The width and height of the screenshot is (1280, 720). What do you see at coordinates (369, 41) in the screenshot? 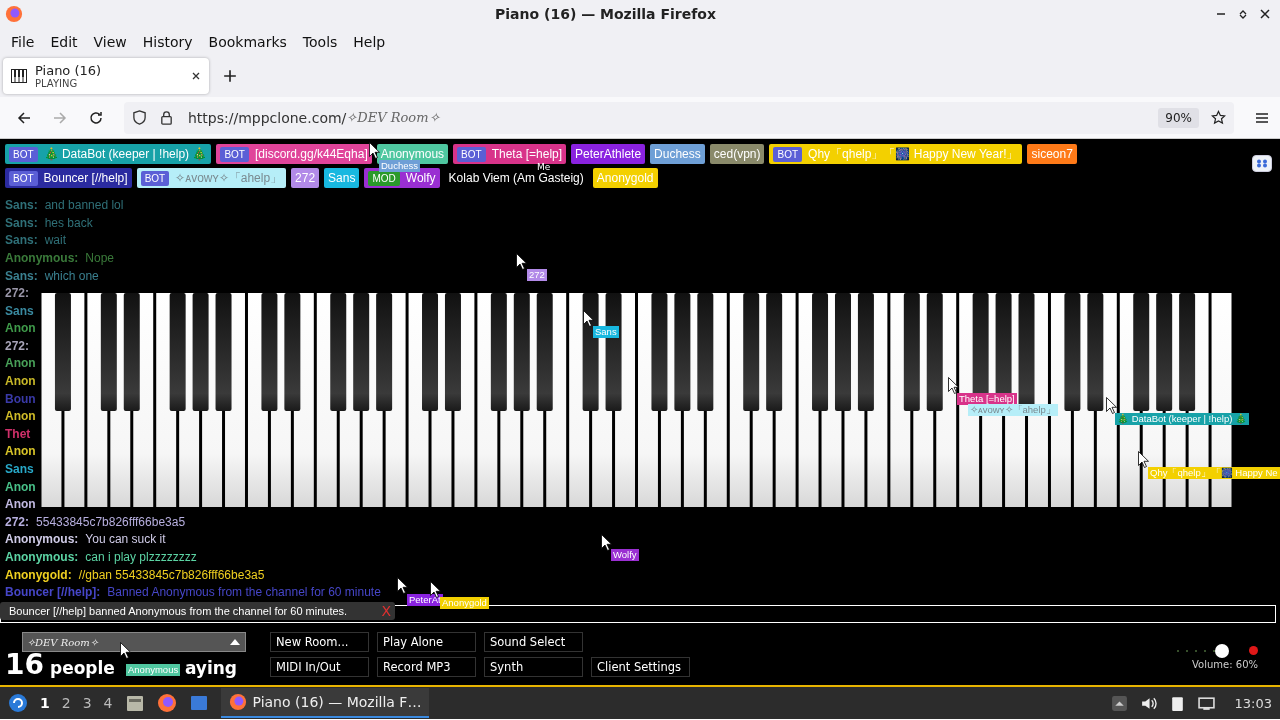
I see `menu-item: Help` at bounding box center [369, 41].